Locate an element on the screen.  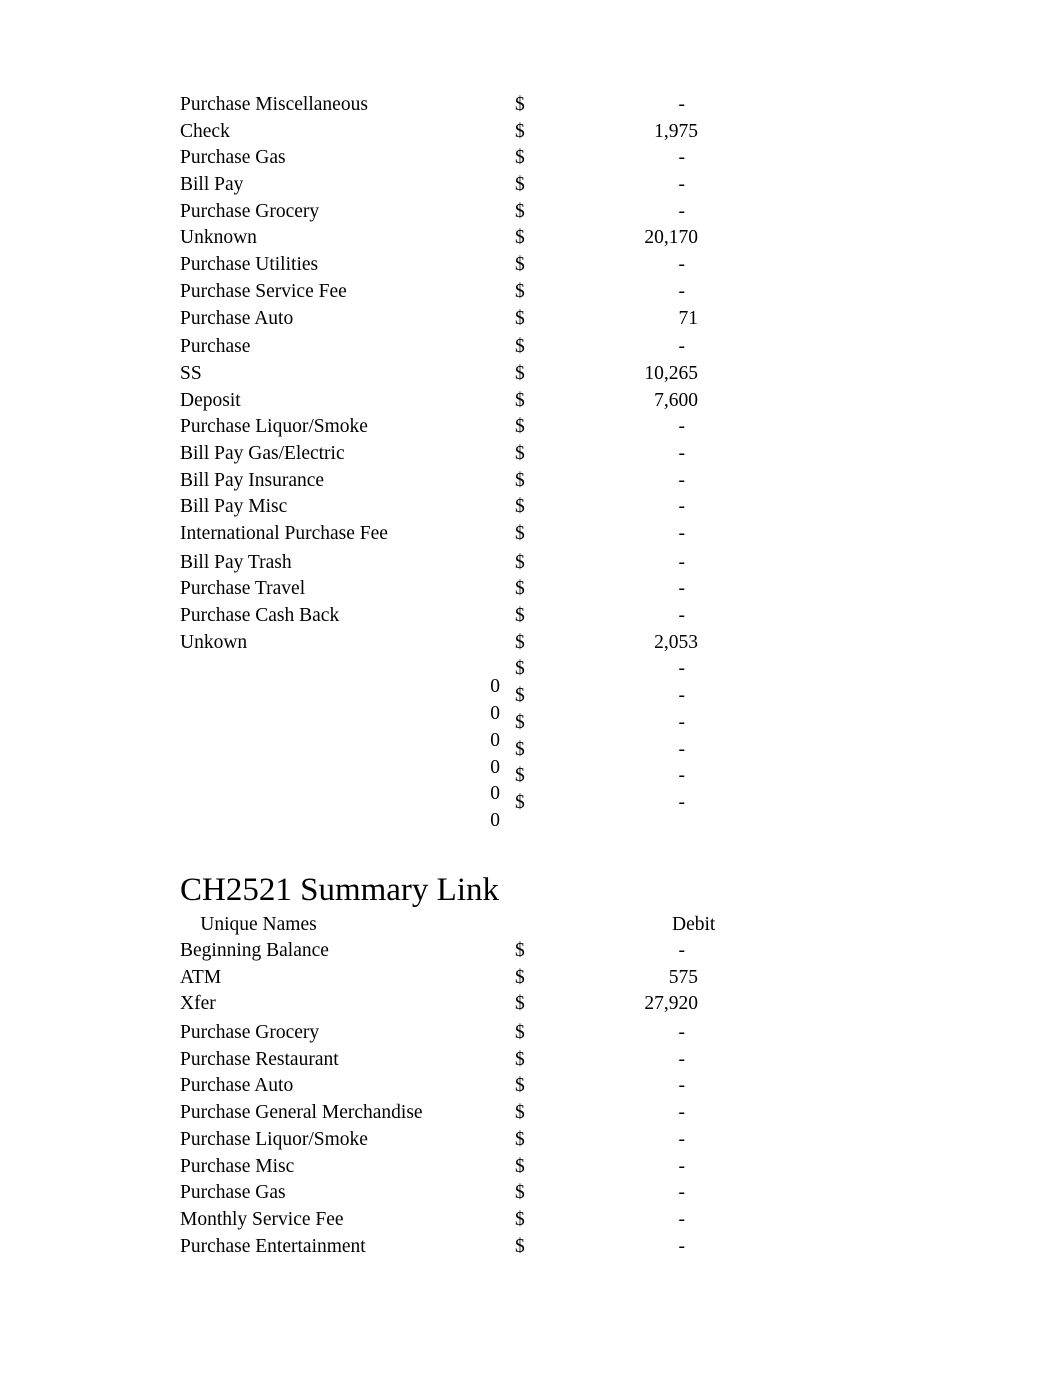
row-category-name: Unknown is located at coordinates (218, 238).